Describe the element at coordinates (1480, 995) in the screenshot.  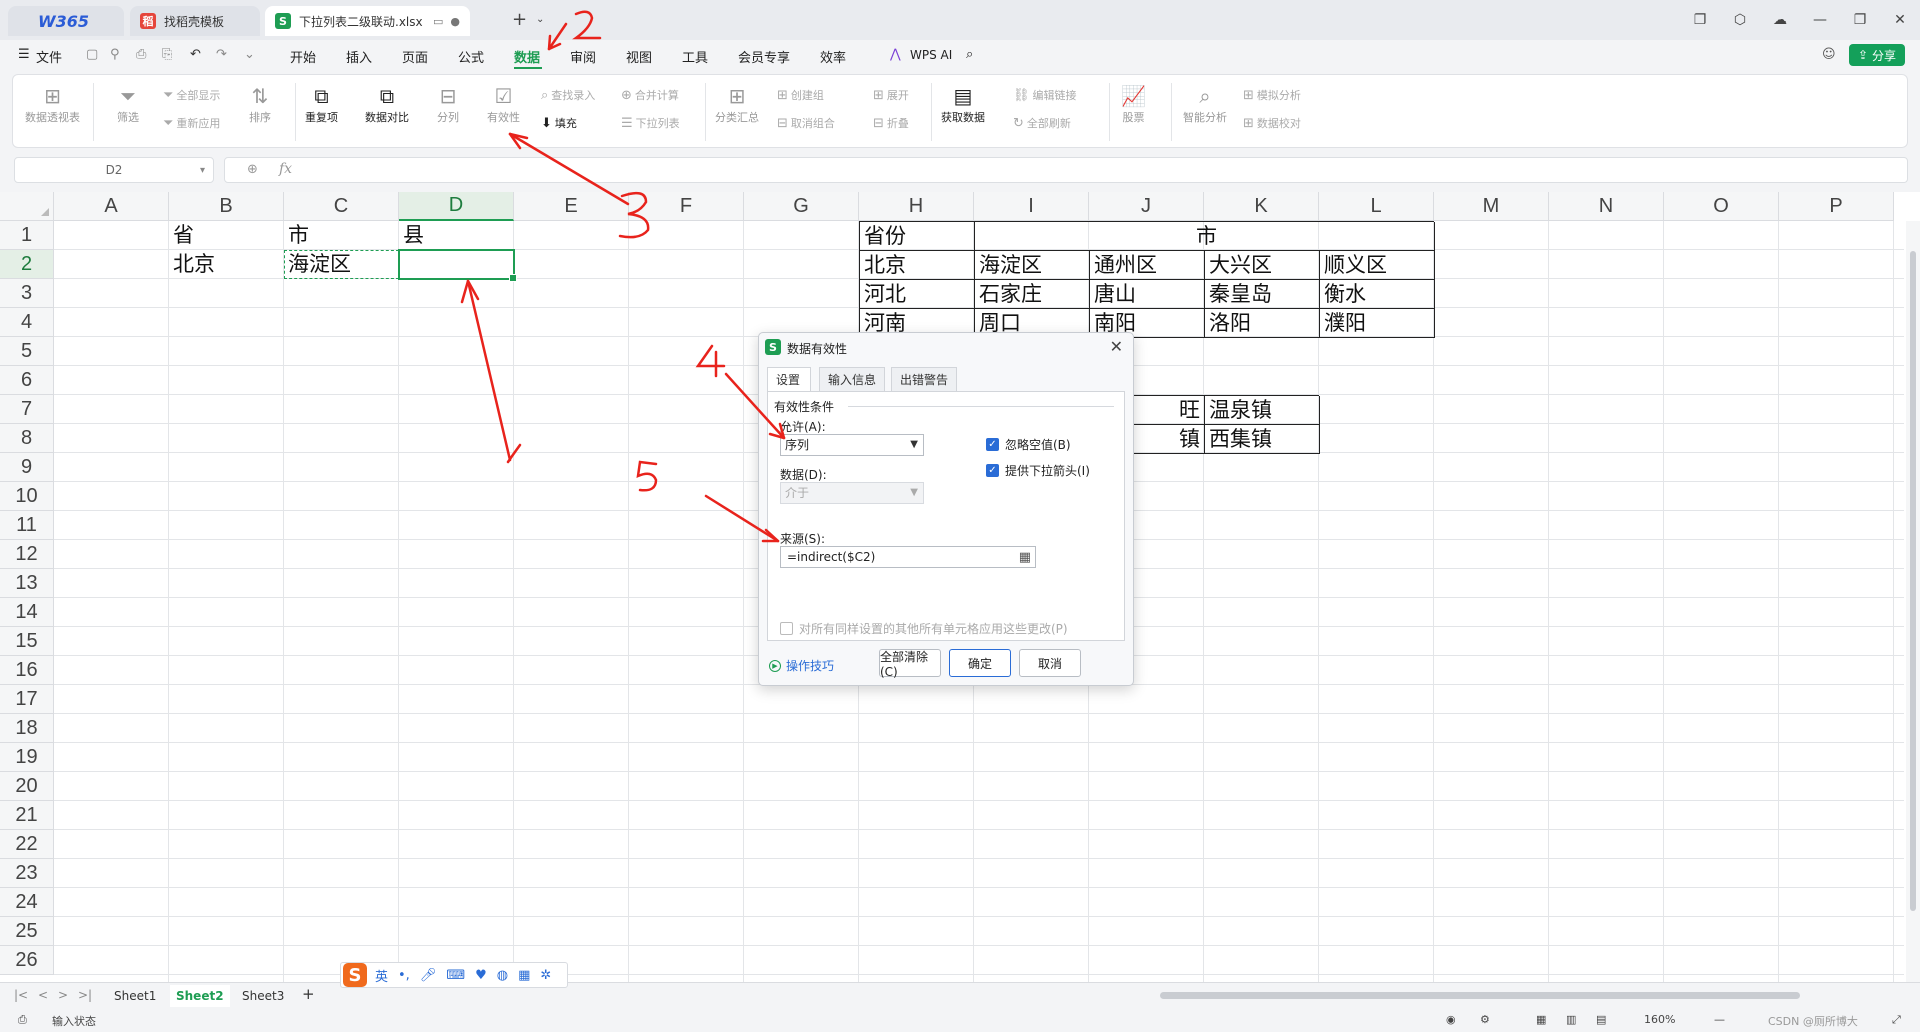
I see `horizontal-scrollbar` at that location.